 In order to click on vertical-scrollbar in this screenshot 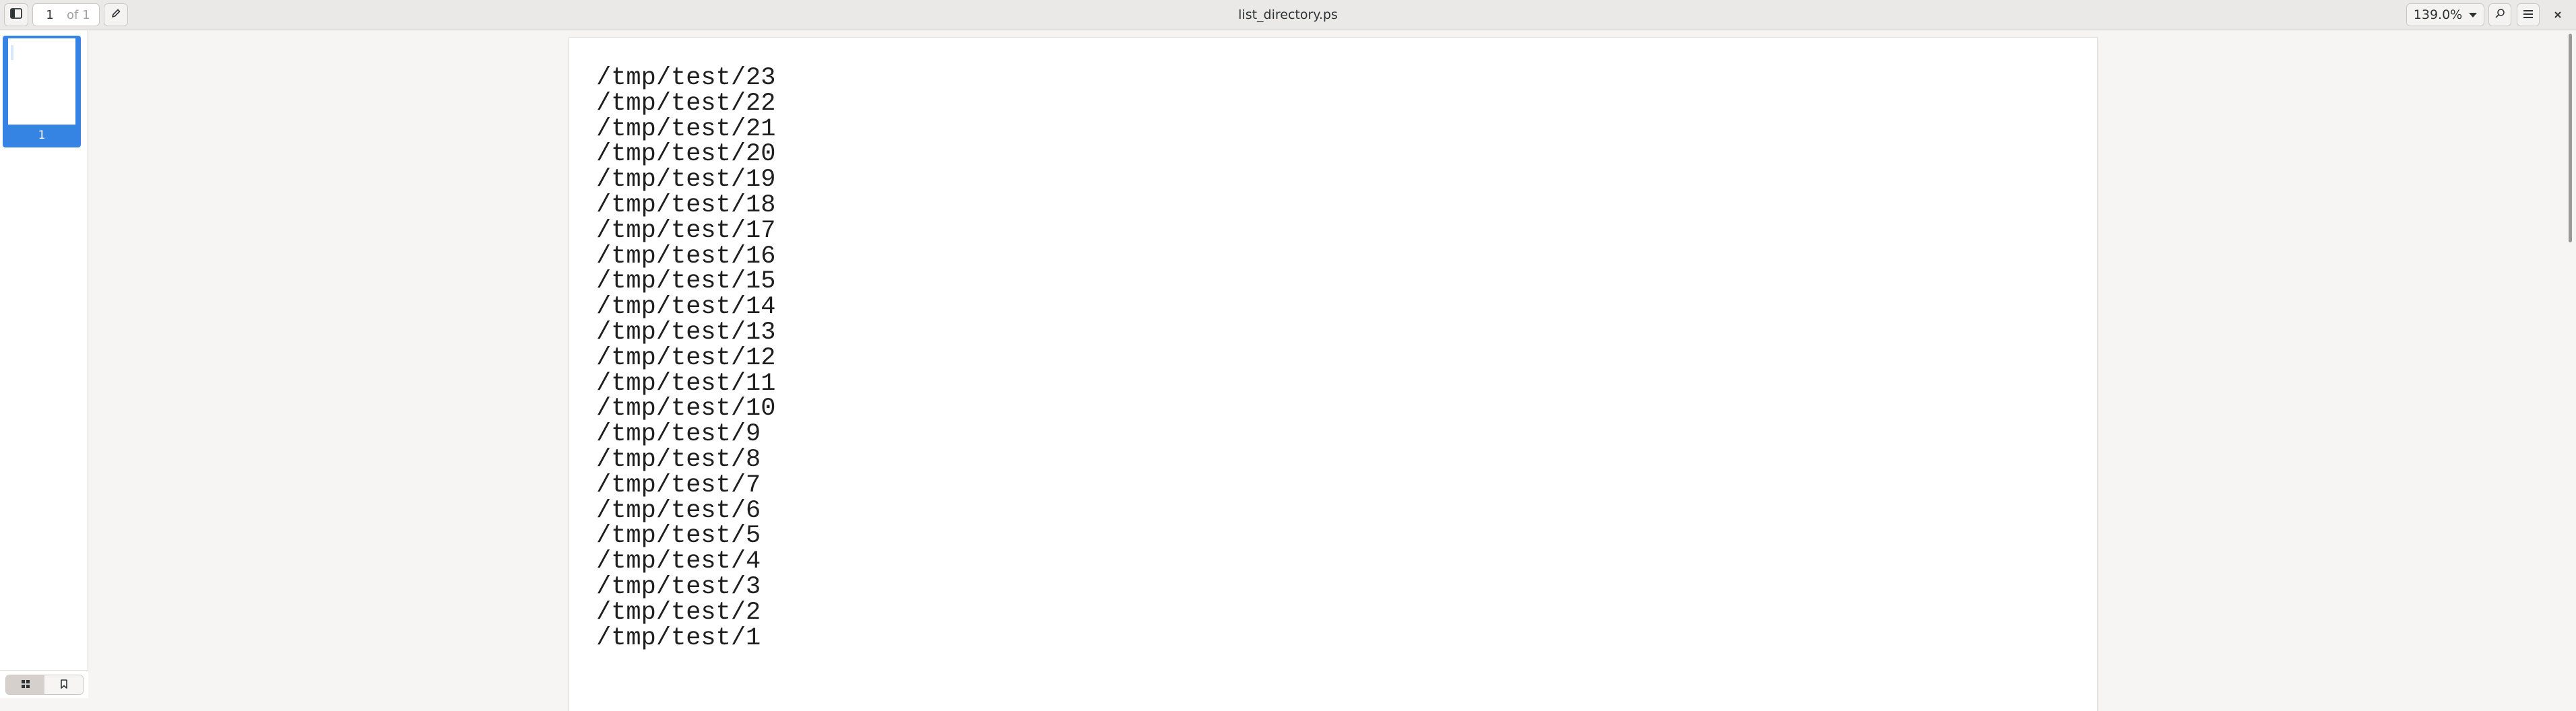, I will do `click(2570, 138)`.